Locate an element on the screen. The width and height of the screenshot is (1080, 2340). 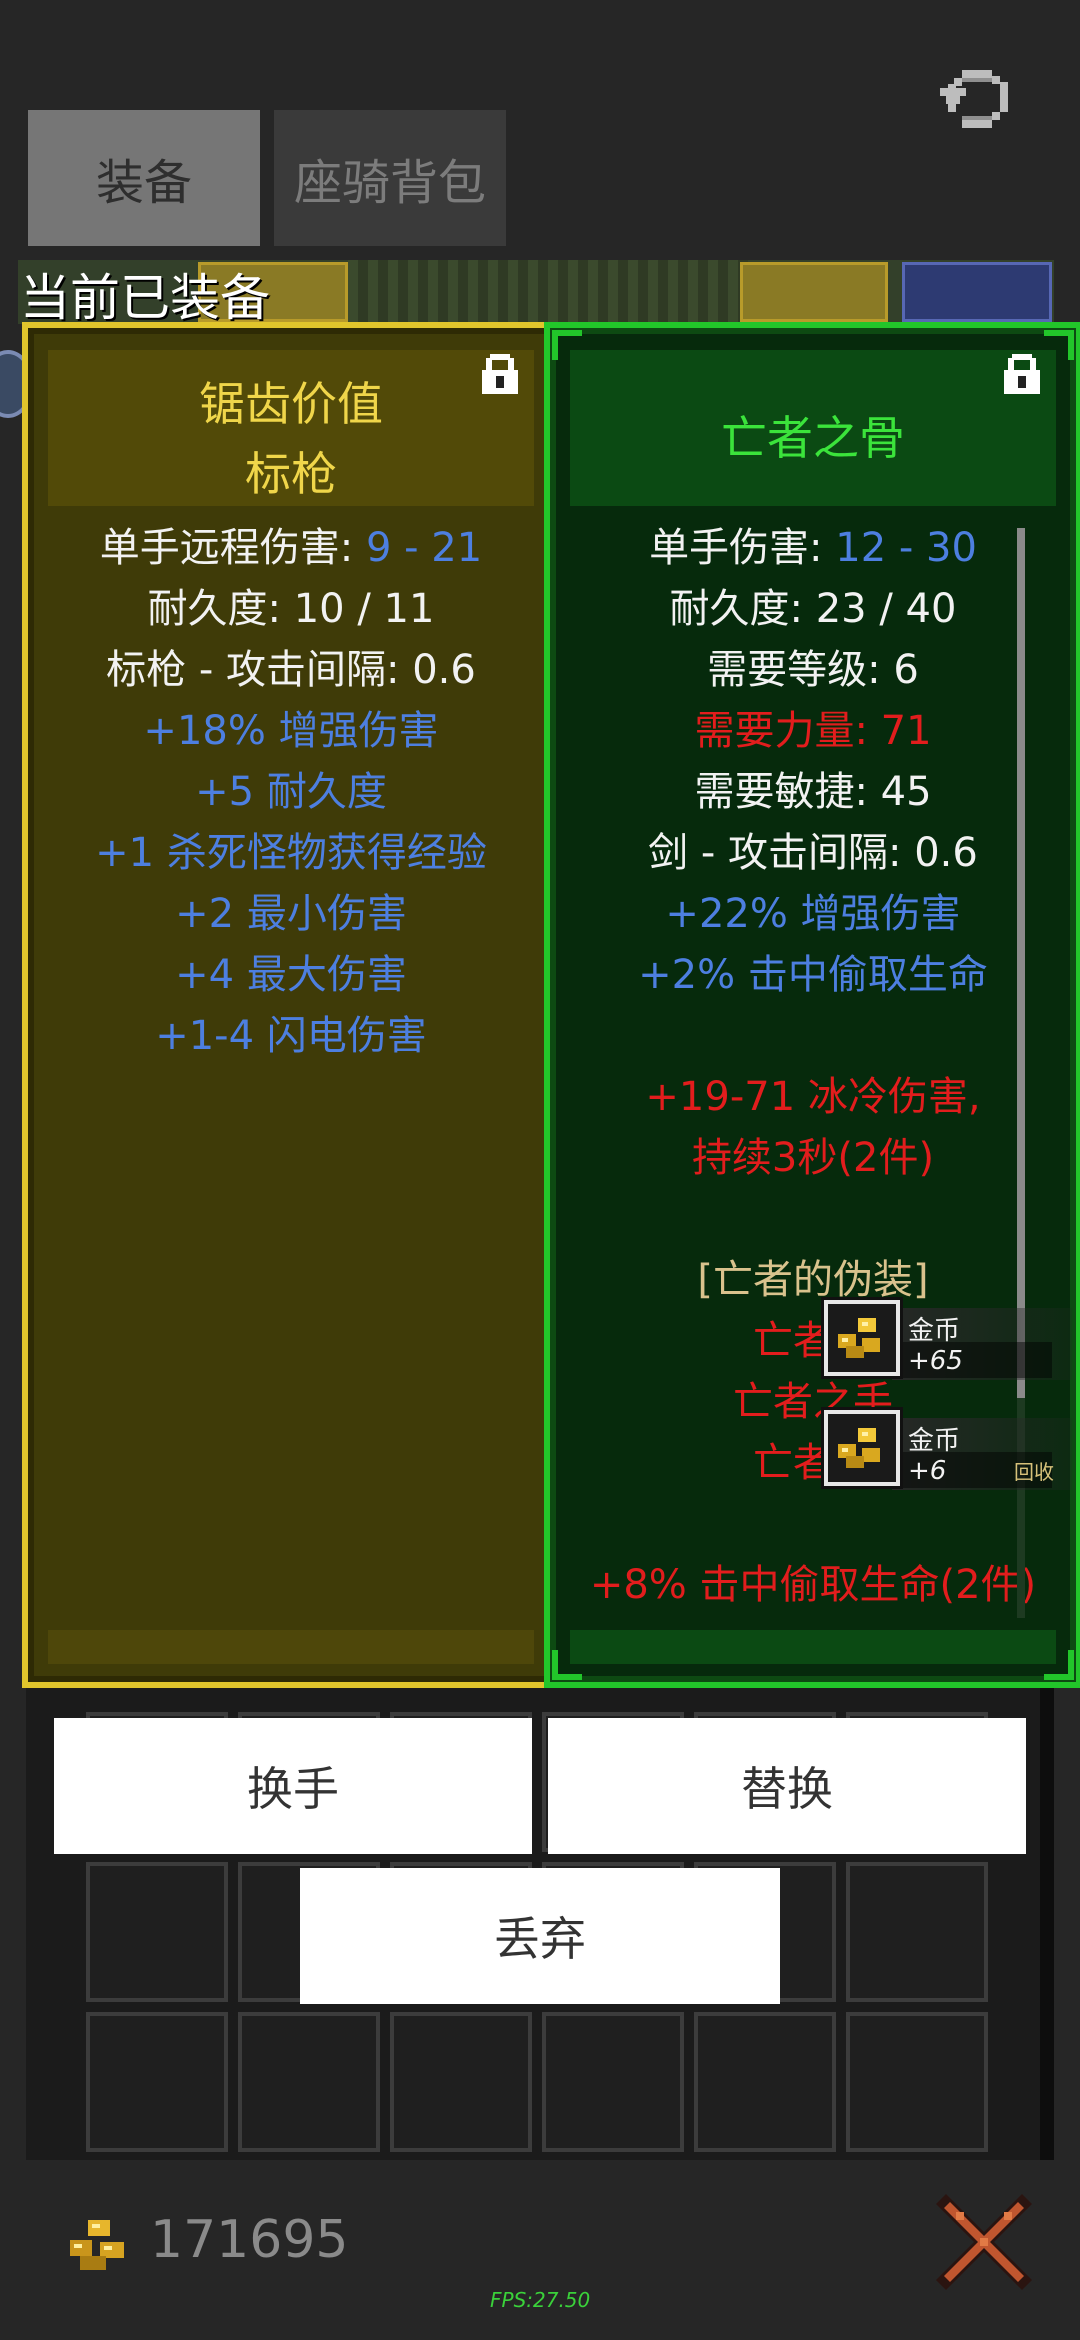
scrollbar is located at coordinates (1021, 963).